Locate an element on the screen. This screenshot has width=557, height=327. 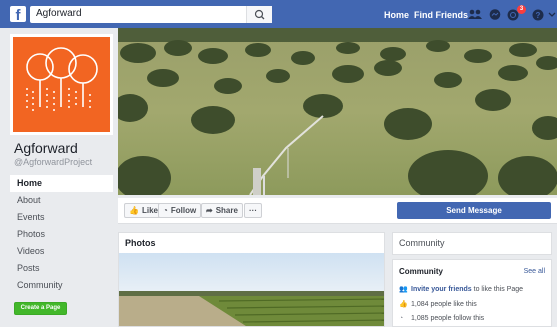
invite-friends-link: Invite your friends is located at coordinates (441, 289).